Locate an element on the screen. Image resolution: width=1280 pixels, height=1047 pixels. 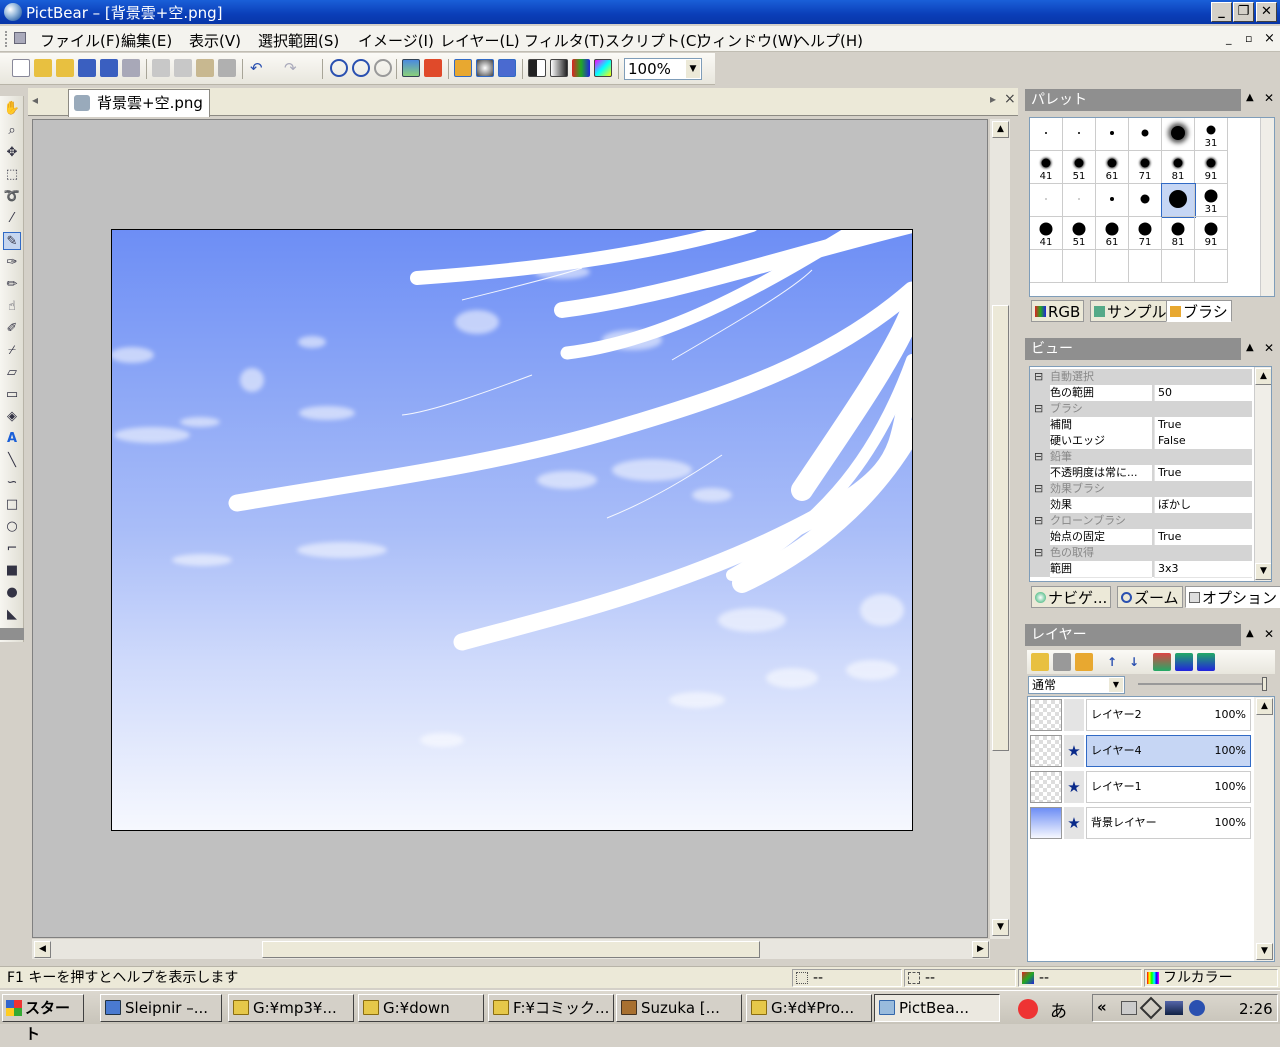
menu-filter: フィルタ(T) is located at coordinates (564, 40).